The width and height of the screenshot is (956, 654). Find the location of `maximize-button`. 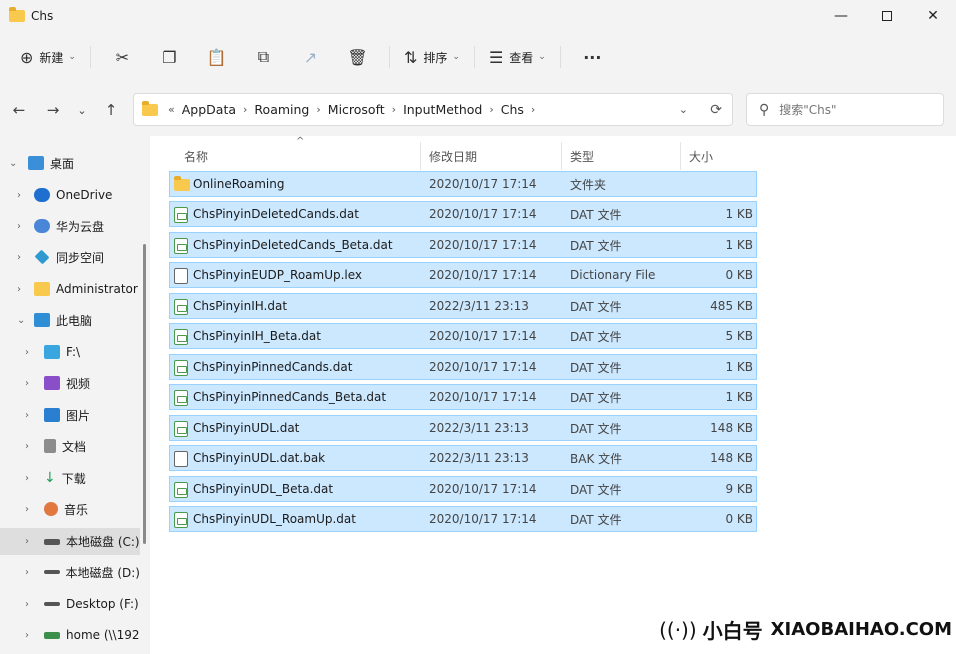

maximize-button is located at coordinates (887, 16).